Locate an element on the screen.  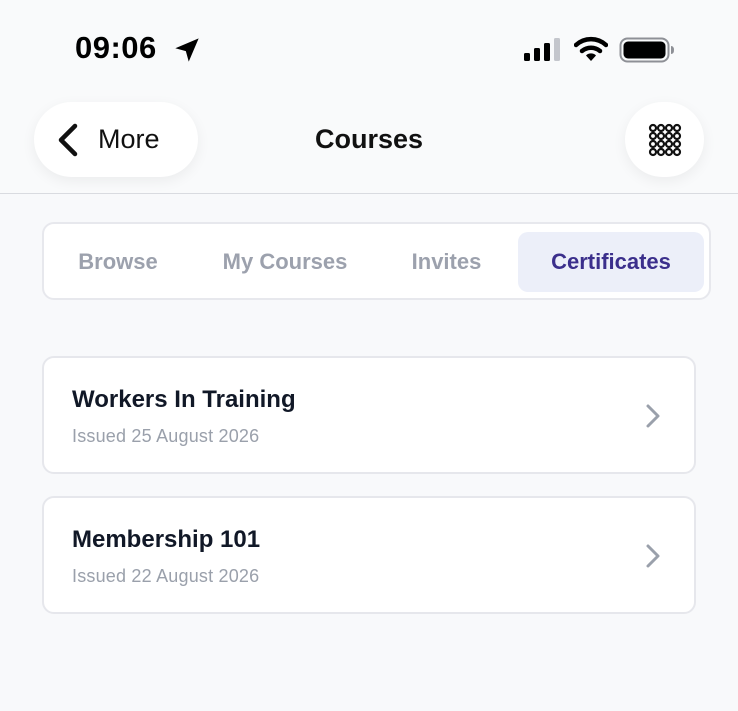
wifi-icon is located at coordinates (591, 48).